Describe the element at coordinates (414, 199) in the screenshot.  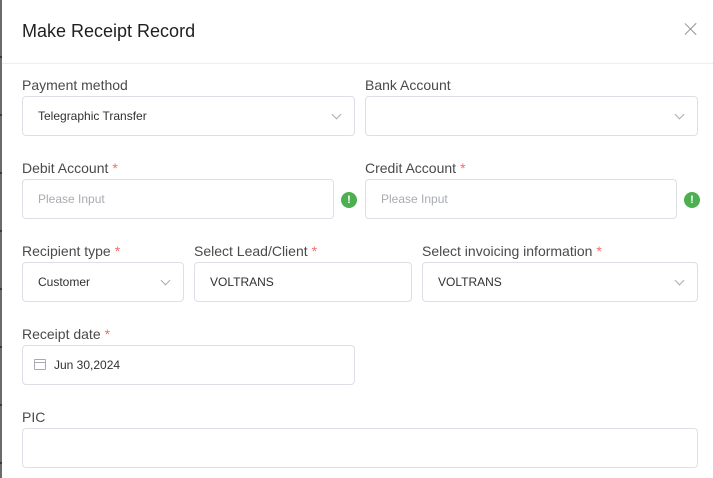
I see `credit-account-placeholder: Please Input` at that location.